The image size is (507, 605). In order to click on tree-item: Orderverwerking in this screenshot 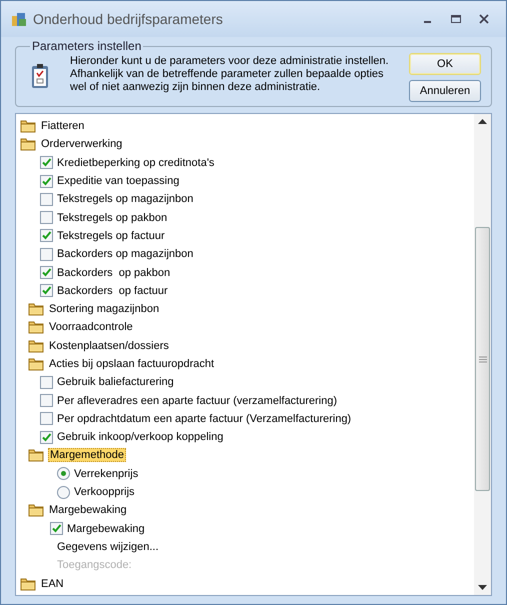, I will do `click(82, 144)`.